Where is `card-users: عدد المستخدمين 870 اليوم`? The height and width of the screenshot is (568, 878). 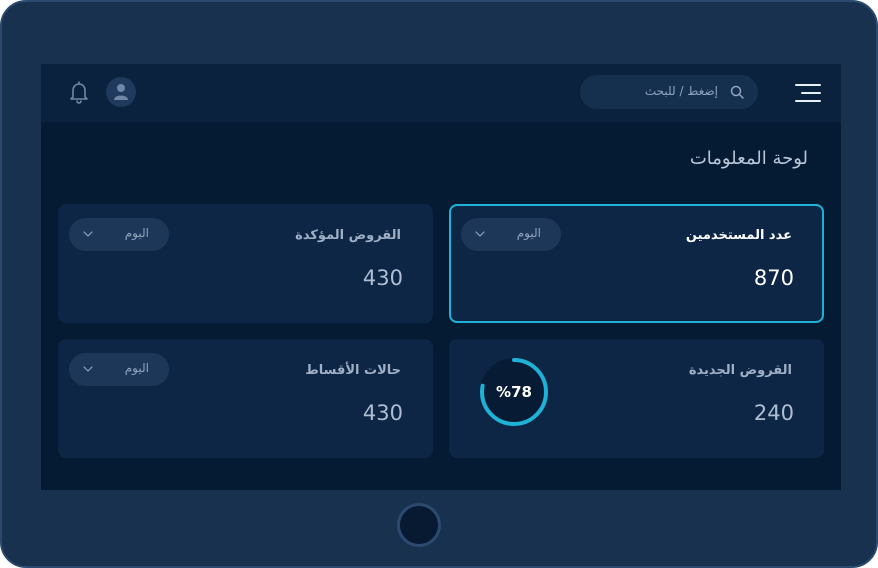
card-users: عدد المستخدمين 870 اليوم is located at coordinates (636, 263).